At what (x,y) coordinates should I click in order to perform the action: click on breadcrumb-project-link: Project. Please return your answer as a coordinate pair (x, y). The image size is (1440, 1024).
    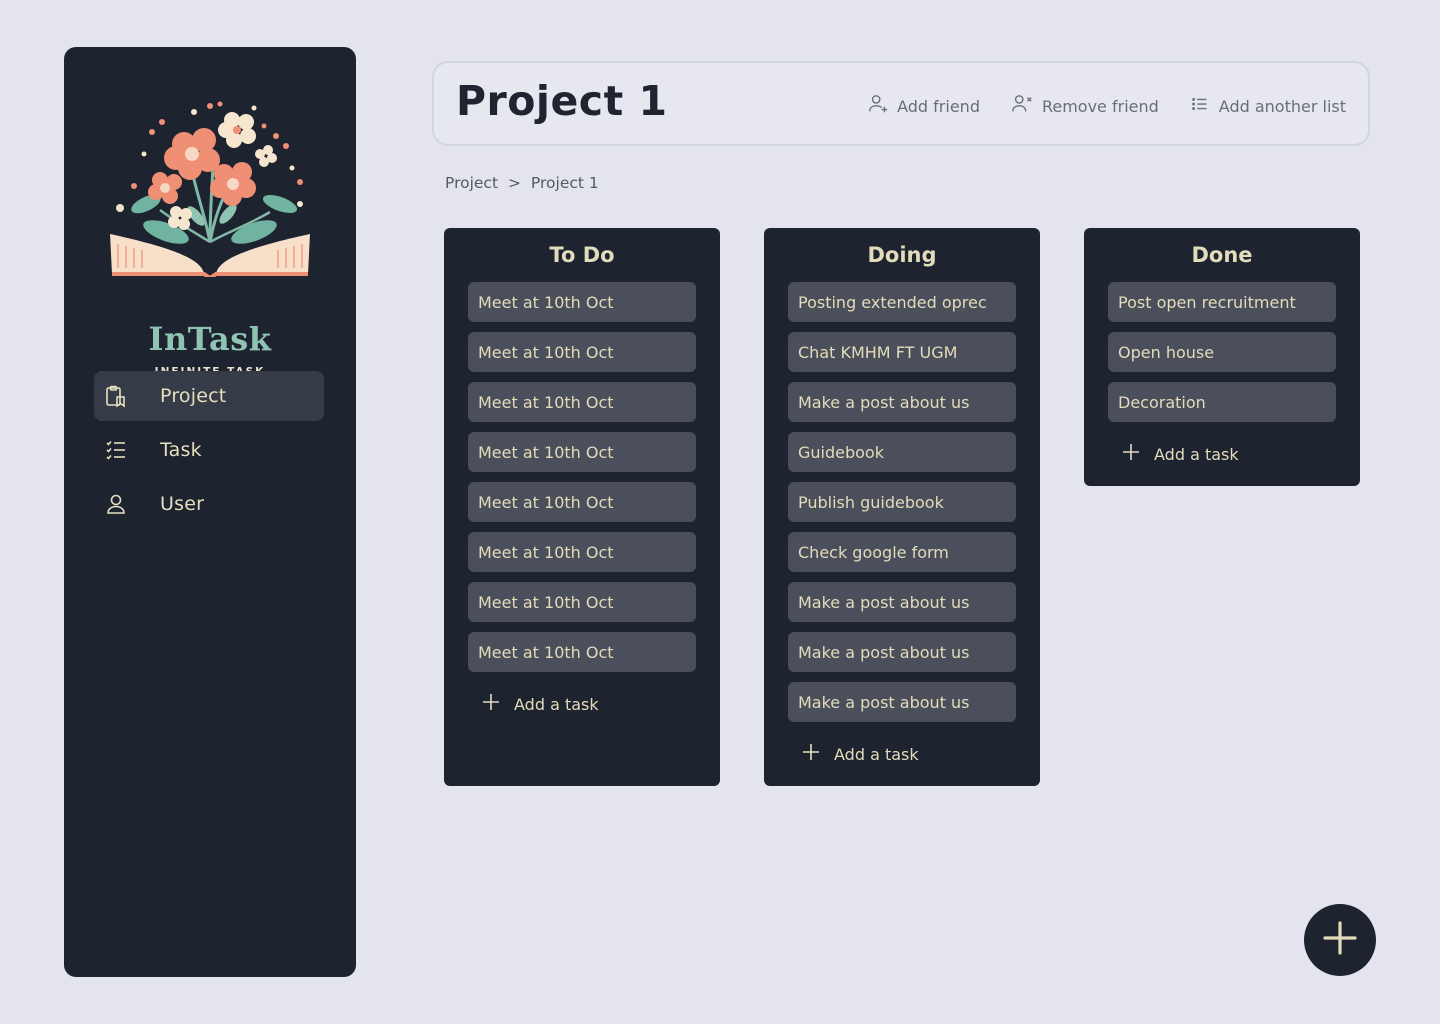
    Looking at the image, I should click on (471, 183).